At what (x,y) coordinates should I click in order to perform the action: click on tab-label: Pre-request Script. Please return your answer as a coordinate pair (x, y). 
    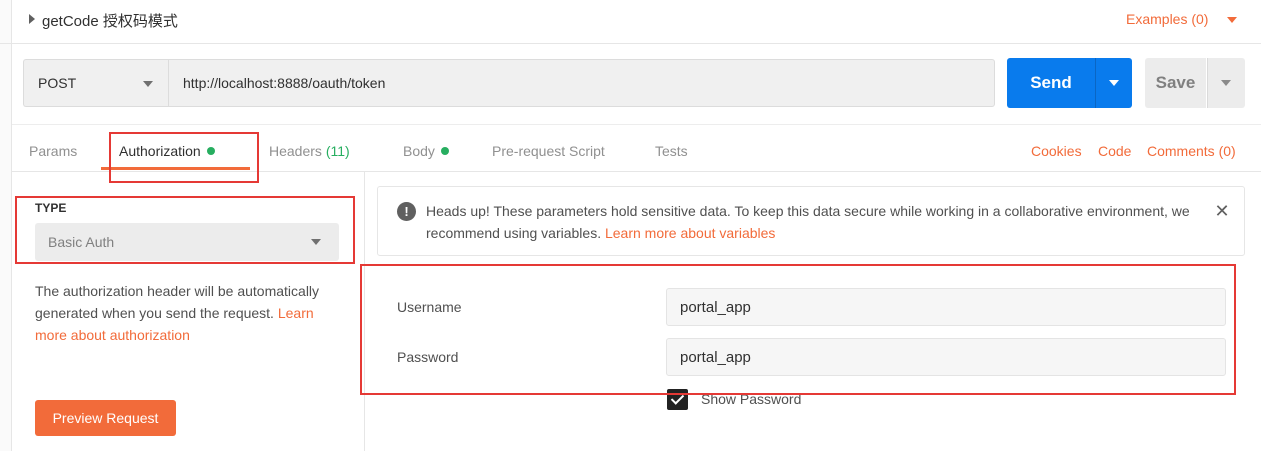
    Looking at the image, I should click on (548, 151).